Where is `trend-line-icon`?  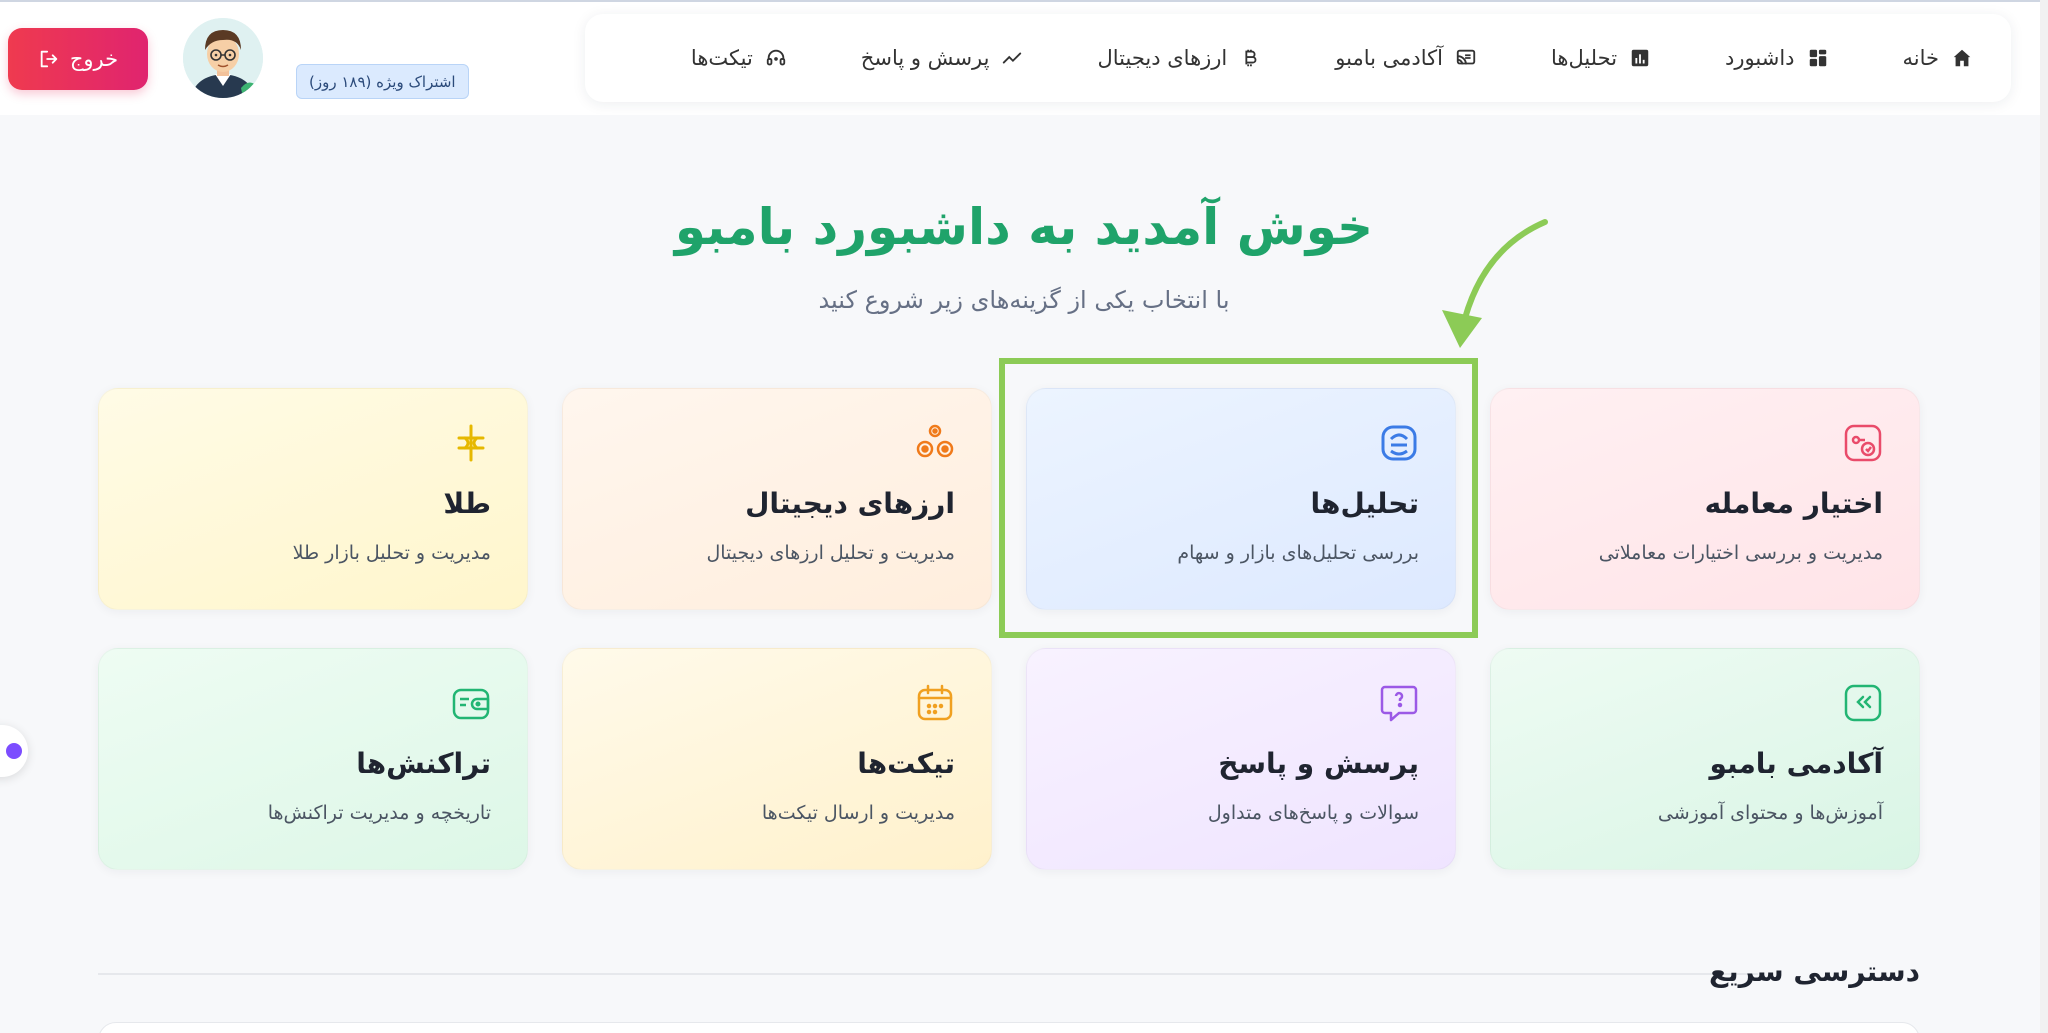 trend-line-icon is located at coordinates (1012, 58).